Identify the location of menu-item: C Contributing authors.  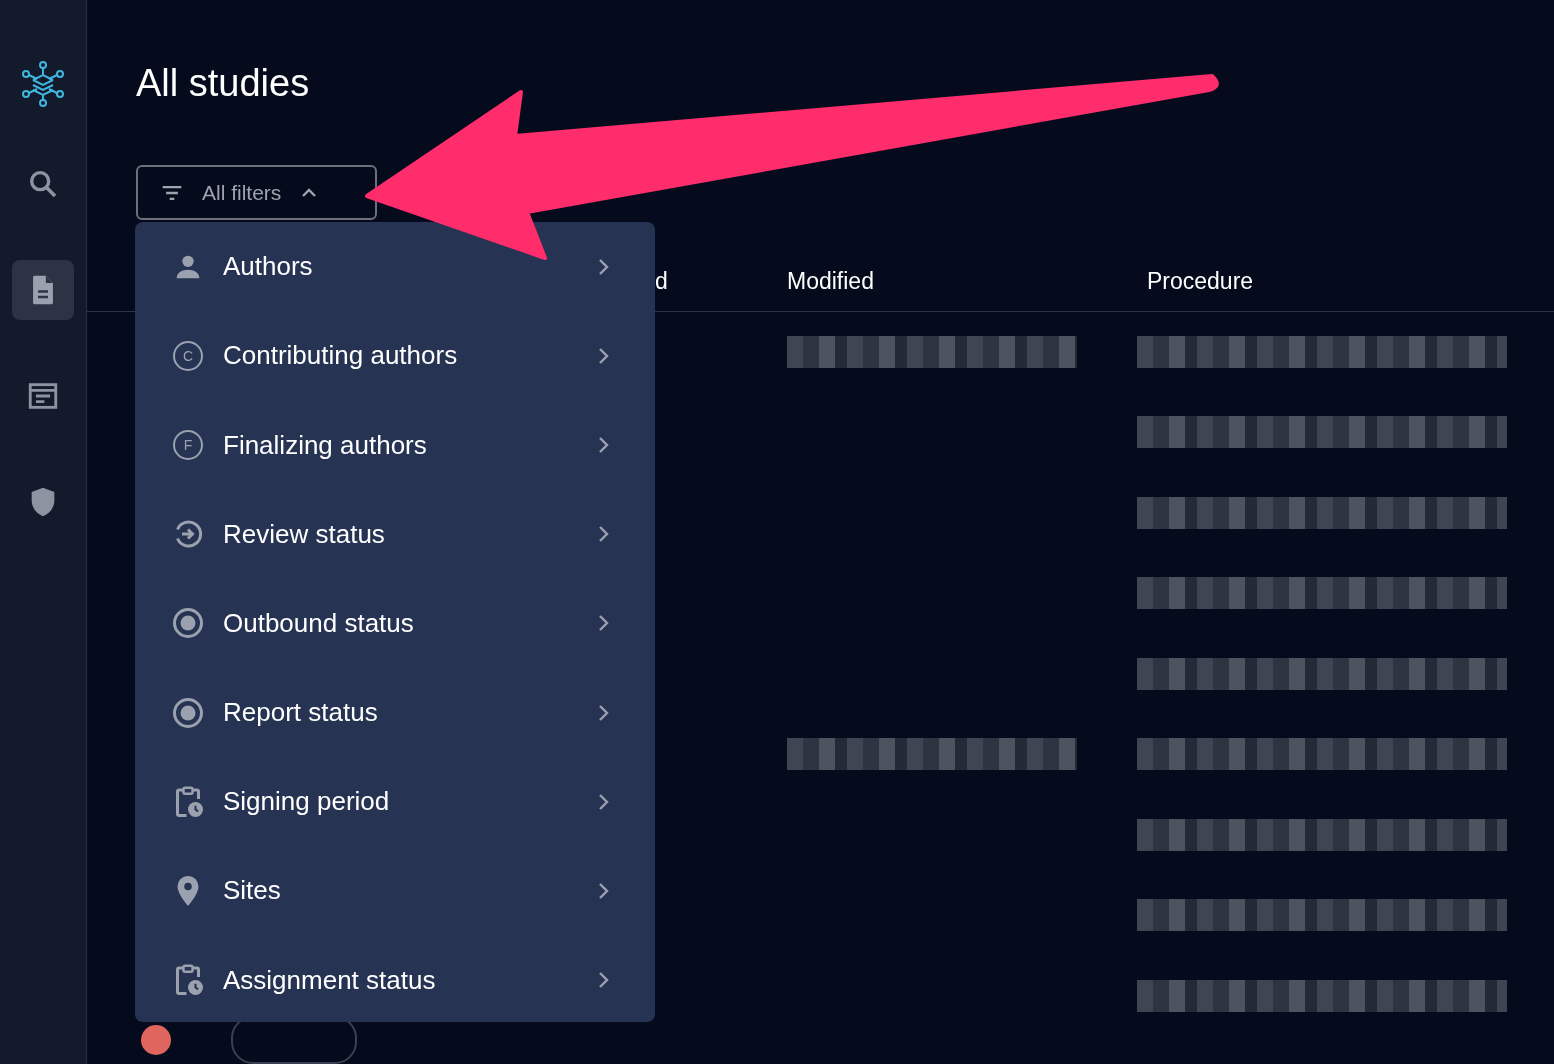
(395, 356).